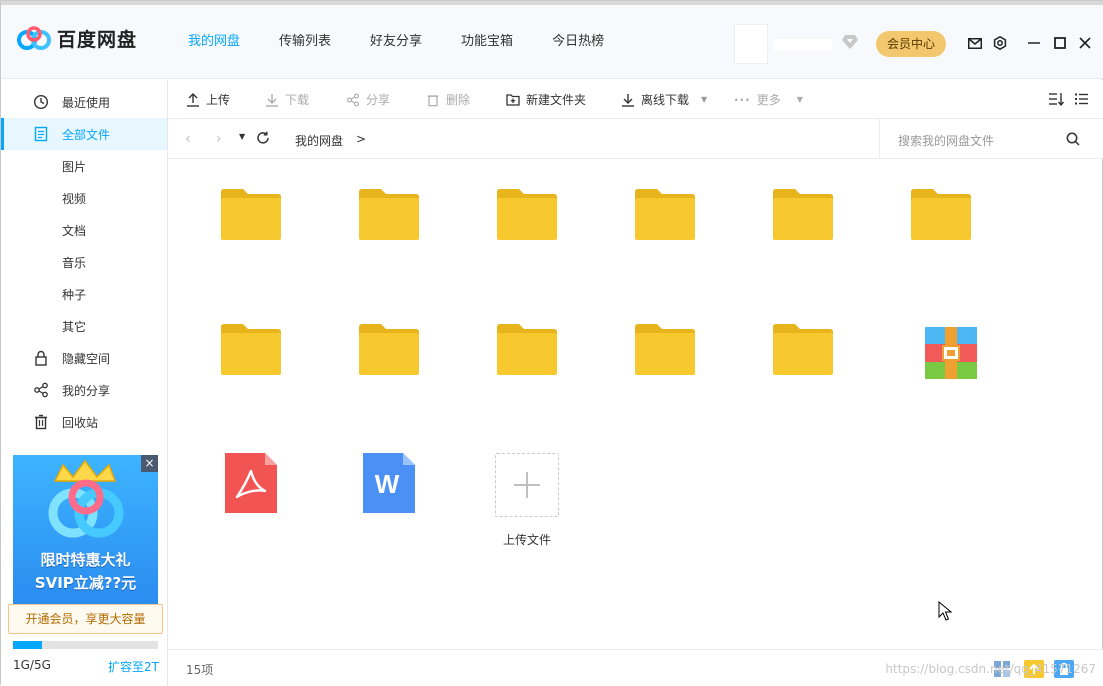 The height and width of the screenshot is (686, 1103). What do you see at coordinates (368, 99) in the screenshot?
I see `share-button: 分享` at bounding box center [368, 99].